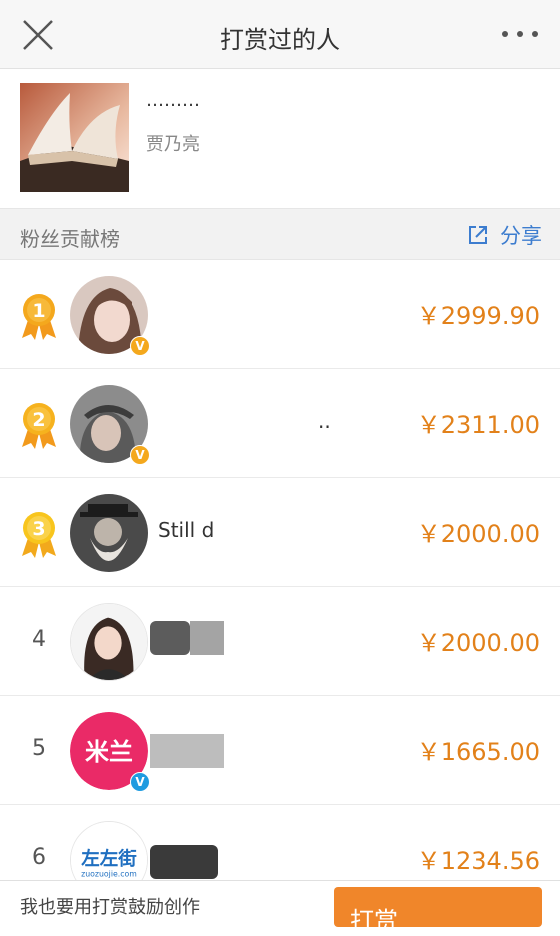 The height and width of the screenshot is (936, 560). What do you see at coordinates (109, 752) in the screenshot?
I see `svg-text: 米兰` at bounding box center [109, 752].